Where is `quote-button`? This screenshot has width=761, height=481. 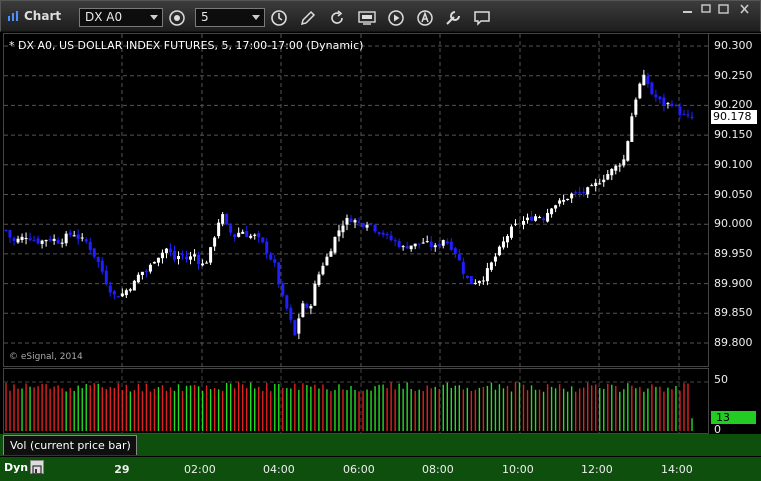 quote-button is located at coordinates (367, 17).